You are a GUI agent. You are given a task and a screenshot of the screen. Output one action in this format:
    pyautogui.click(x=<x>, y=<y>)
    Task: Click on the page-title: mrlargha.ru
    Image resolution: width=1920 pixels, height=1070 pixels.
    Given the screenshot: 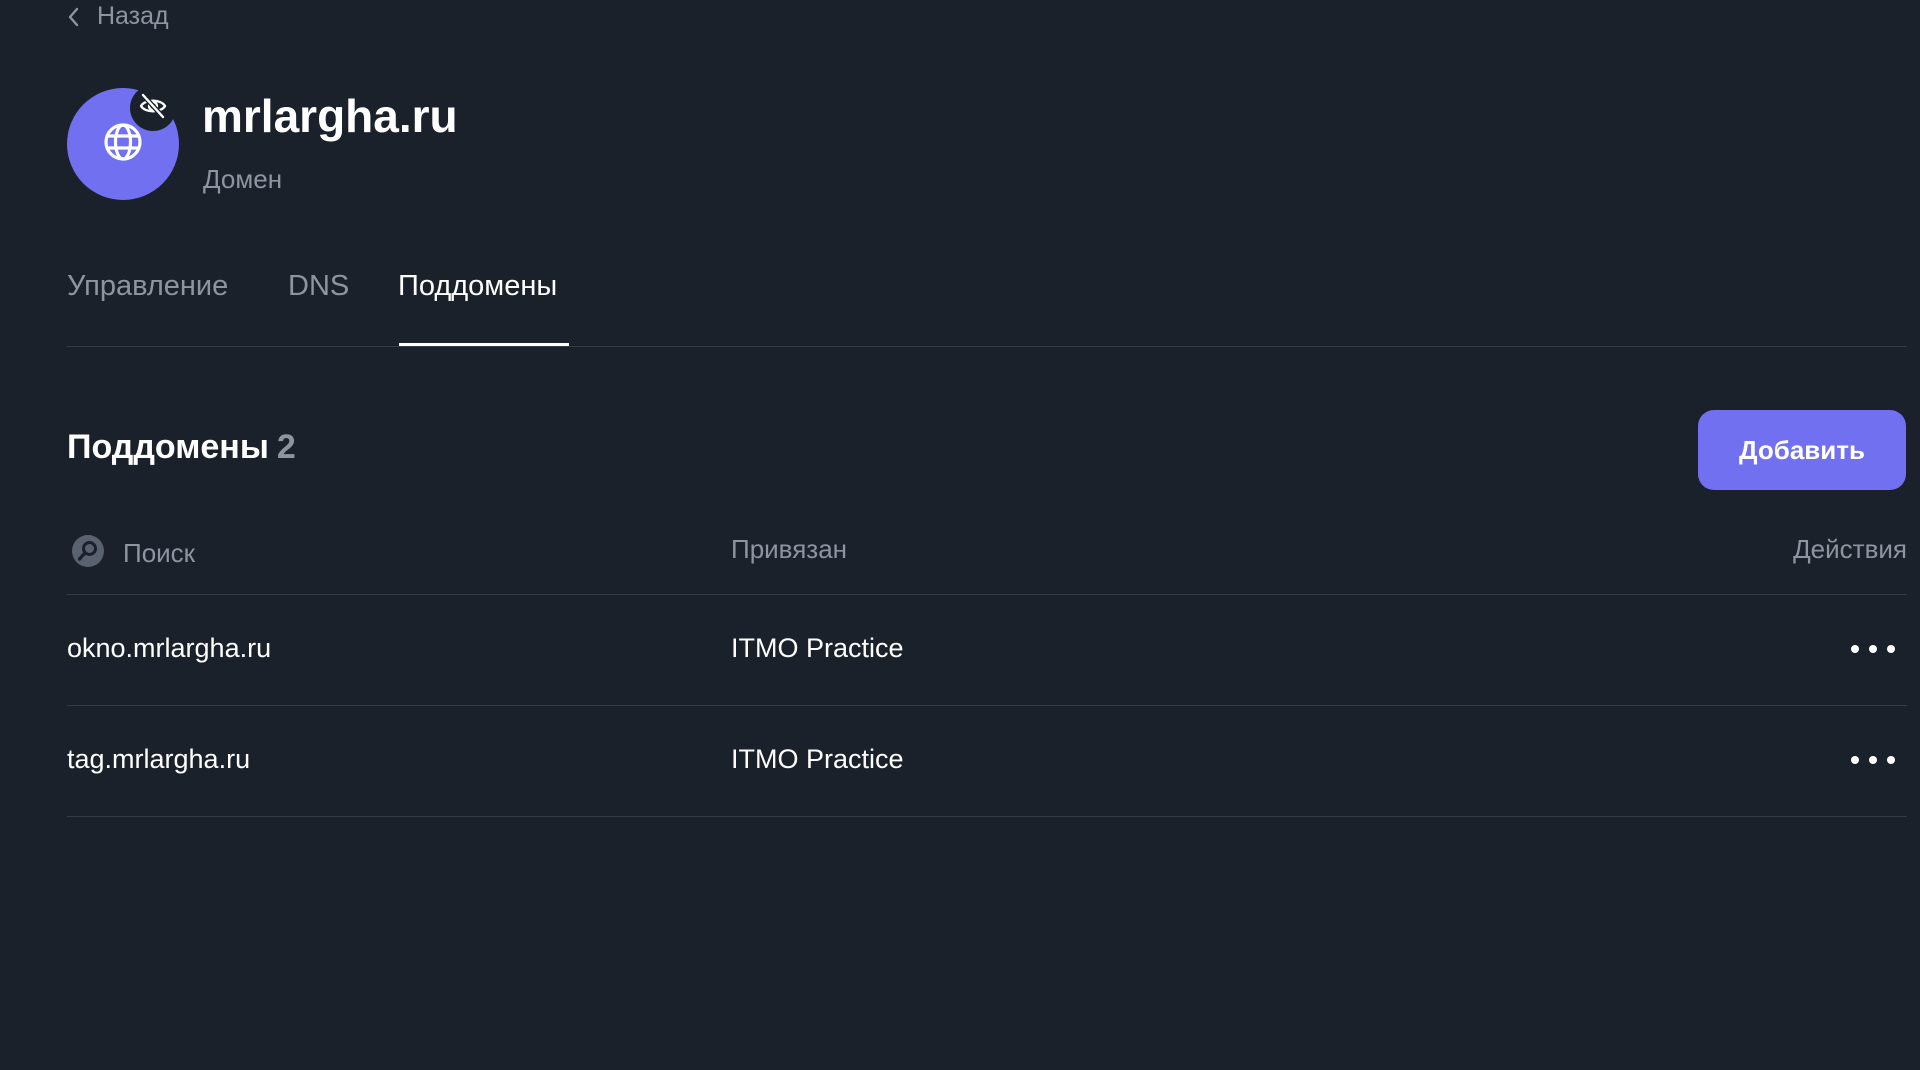 What is the action you would take?
    pyautogui.click(x=330, y=116)
    